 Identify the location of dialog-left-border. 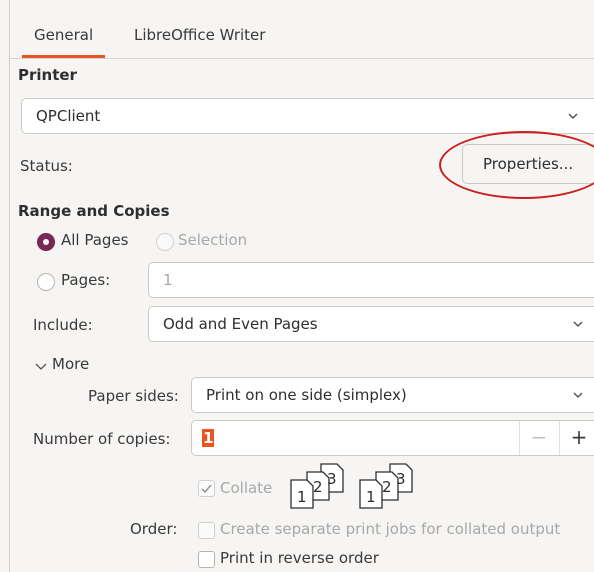
(9, 286).